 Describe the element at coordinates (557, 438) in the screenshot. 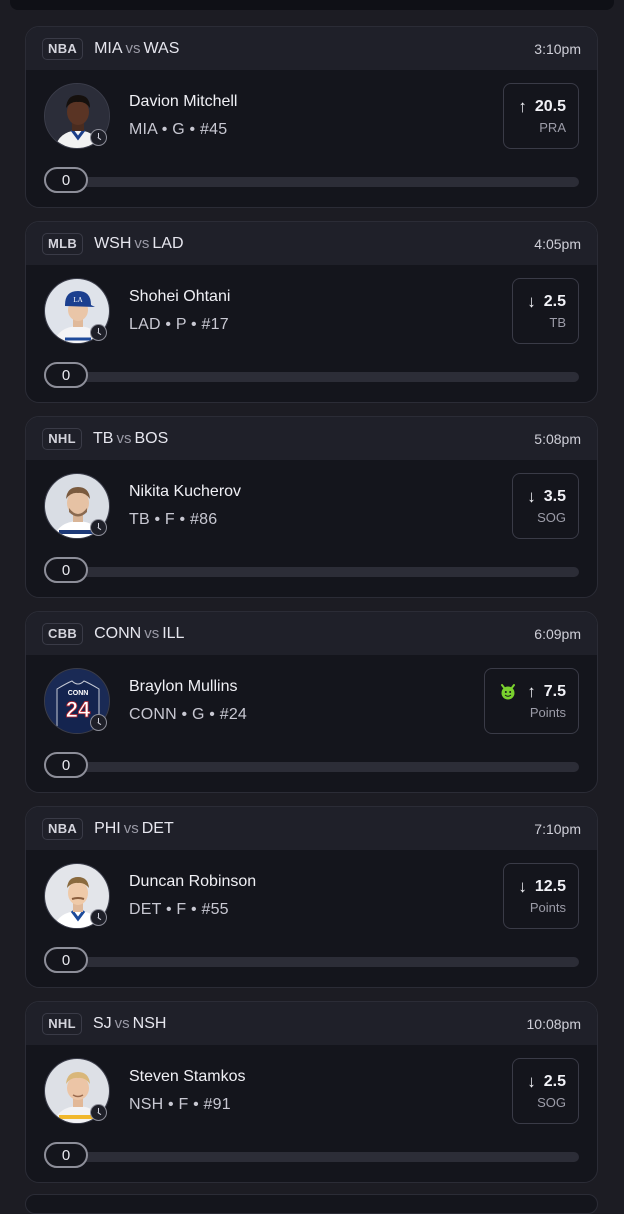

I see `game-time: 5:08pm` at that location.